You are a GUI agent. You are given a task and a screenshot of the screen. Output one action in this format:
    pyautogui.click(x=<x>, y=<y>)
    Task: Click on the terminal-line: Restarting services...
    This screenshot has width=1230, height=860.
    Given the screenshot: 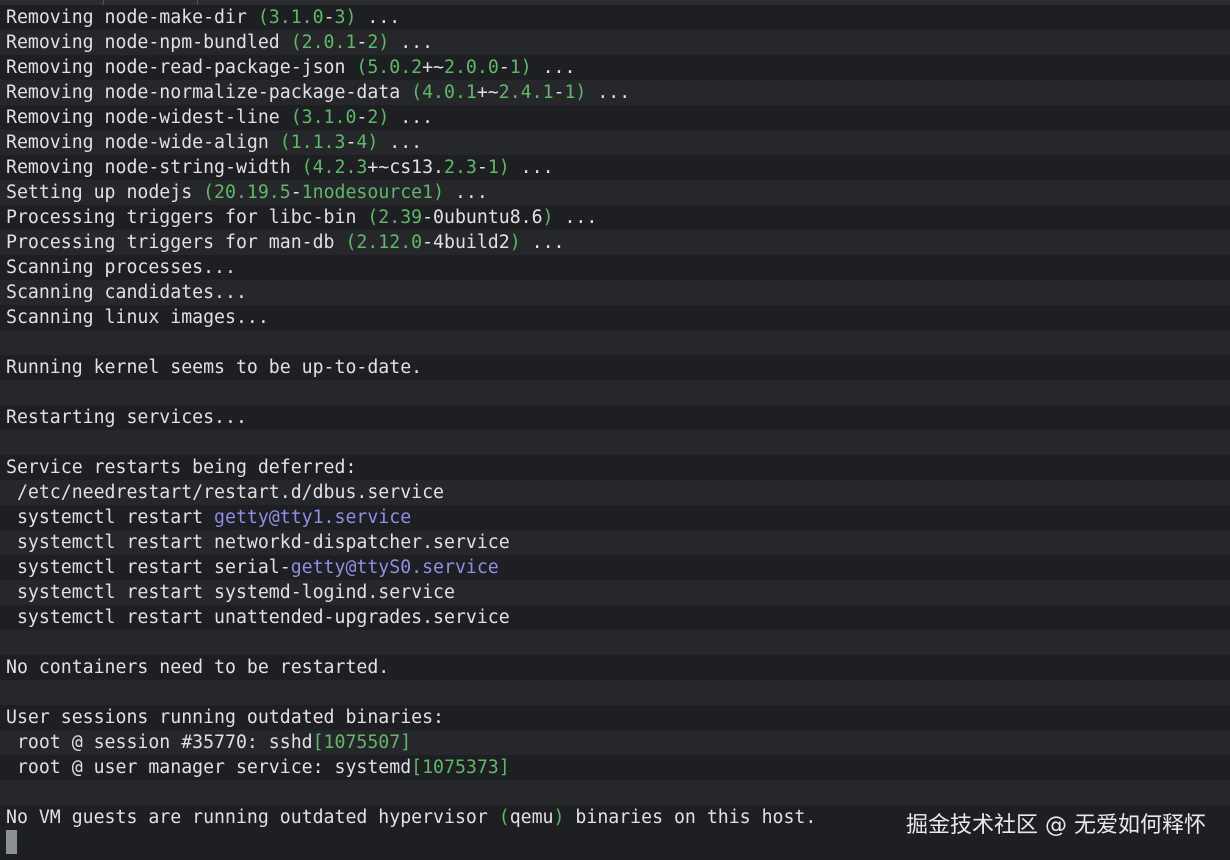 What is the action you would take?
    pyautogui.click(x=615, y=417)
    